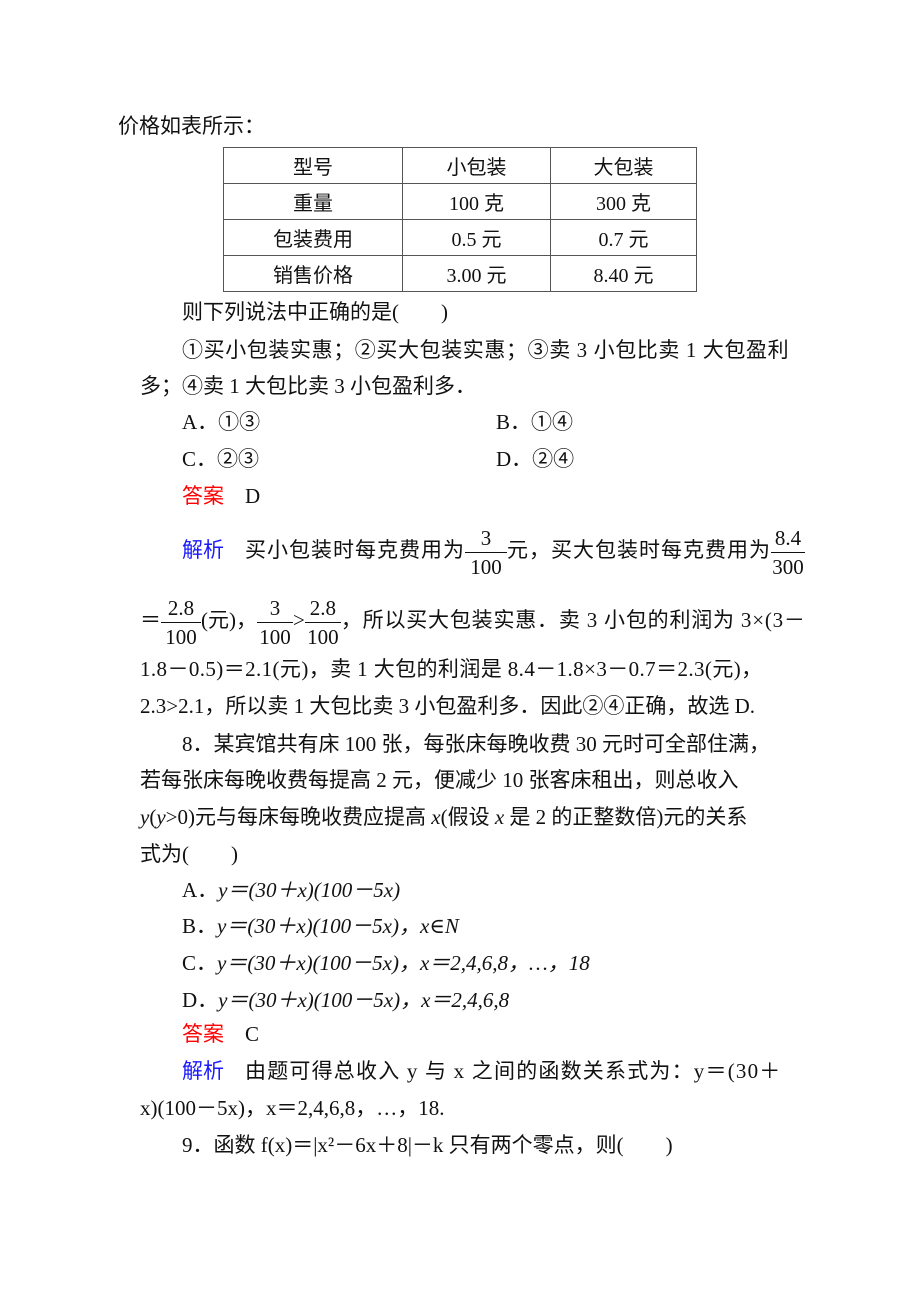  I want to click on q8-line4: 式为( ), so click(189, 854).